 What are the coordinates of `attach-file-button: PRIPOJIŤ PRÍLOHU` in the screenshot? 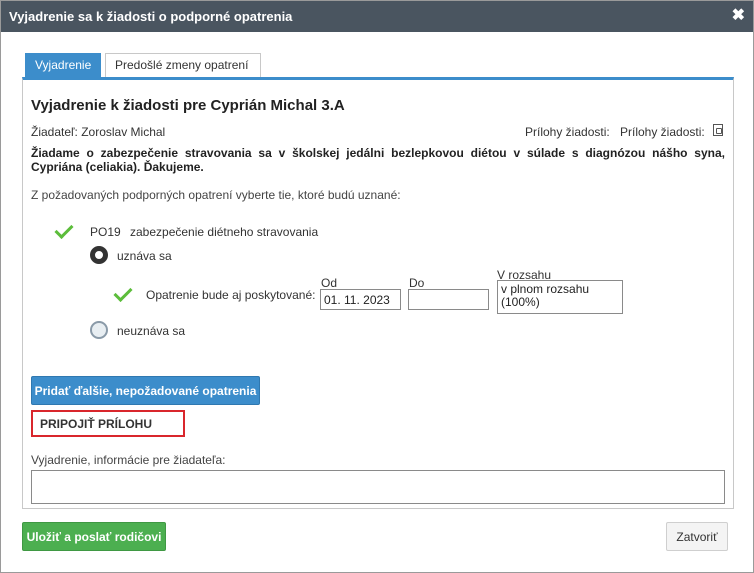 It's located at (108, 423).